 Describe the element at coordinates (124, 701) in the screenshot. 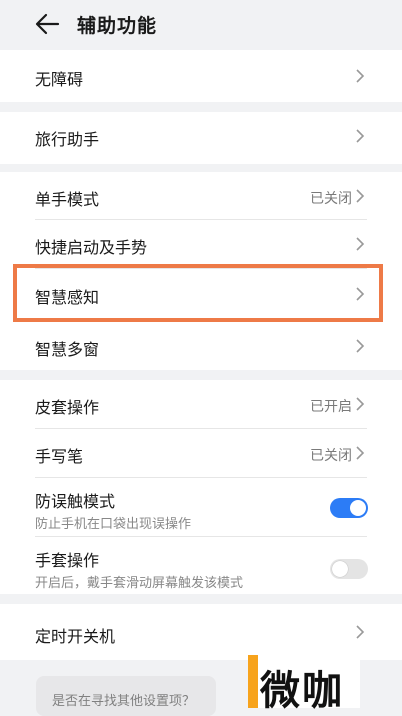

I see `search-hint-text: 是否在寻找其他设置项？` at that location.